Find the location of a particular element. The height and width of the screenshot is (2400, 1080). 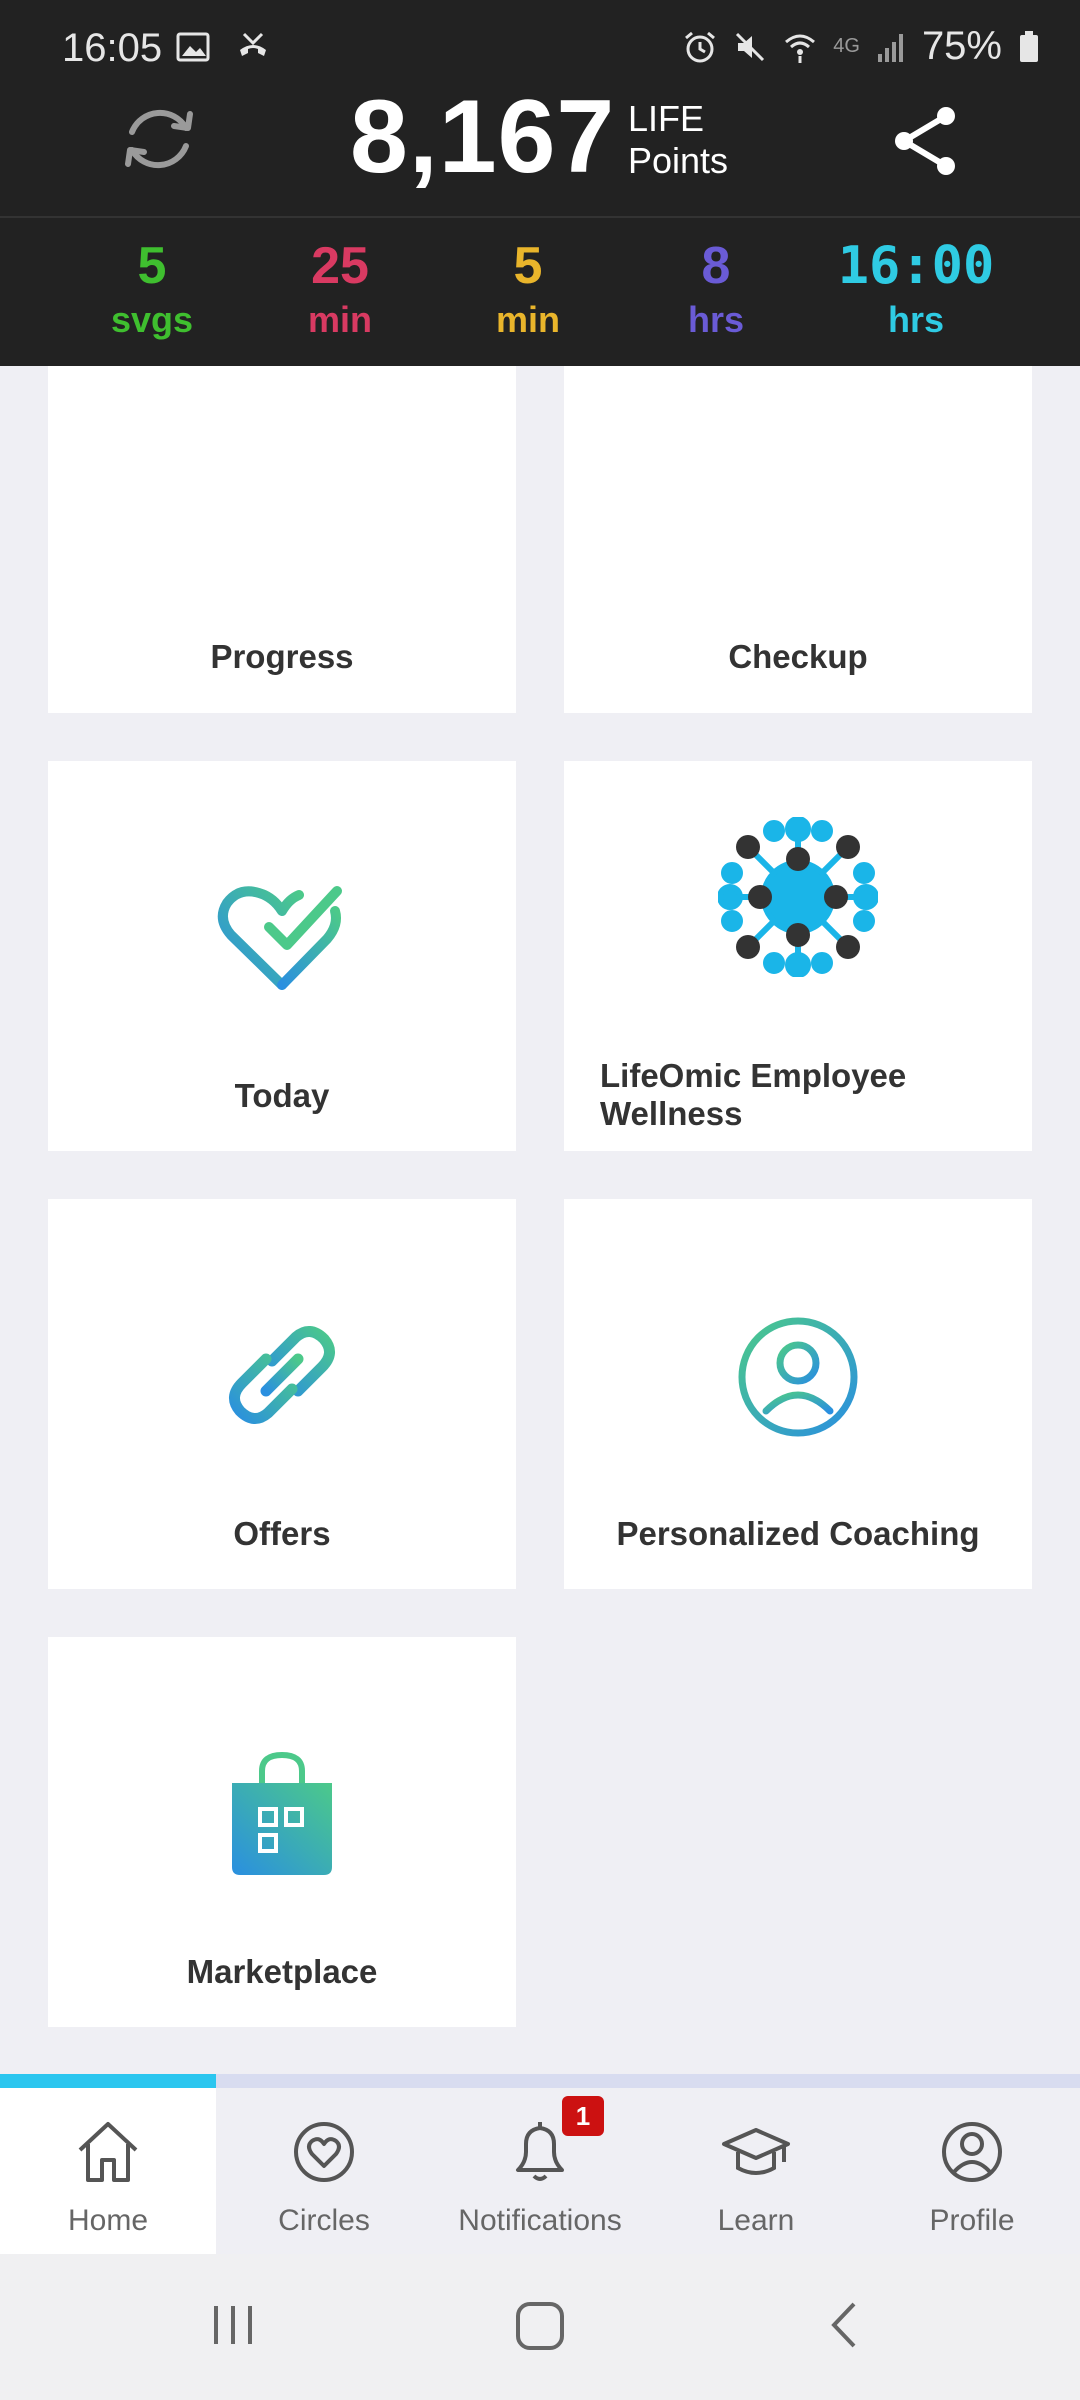

nav-circles: Circles is located at coordinates (324, 2171).